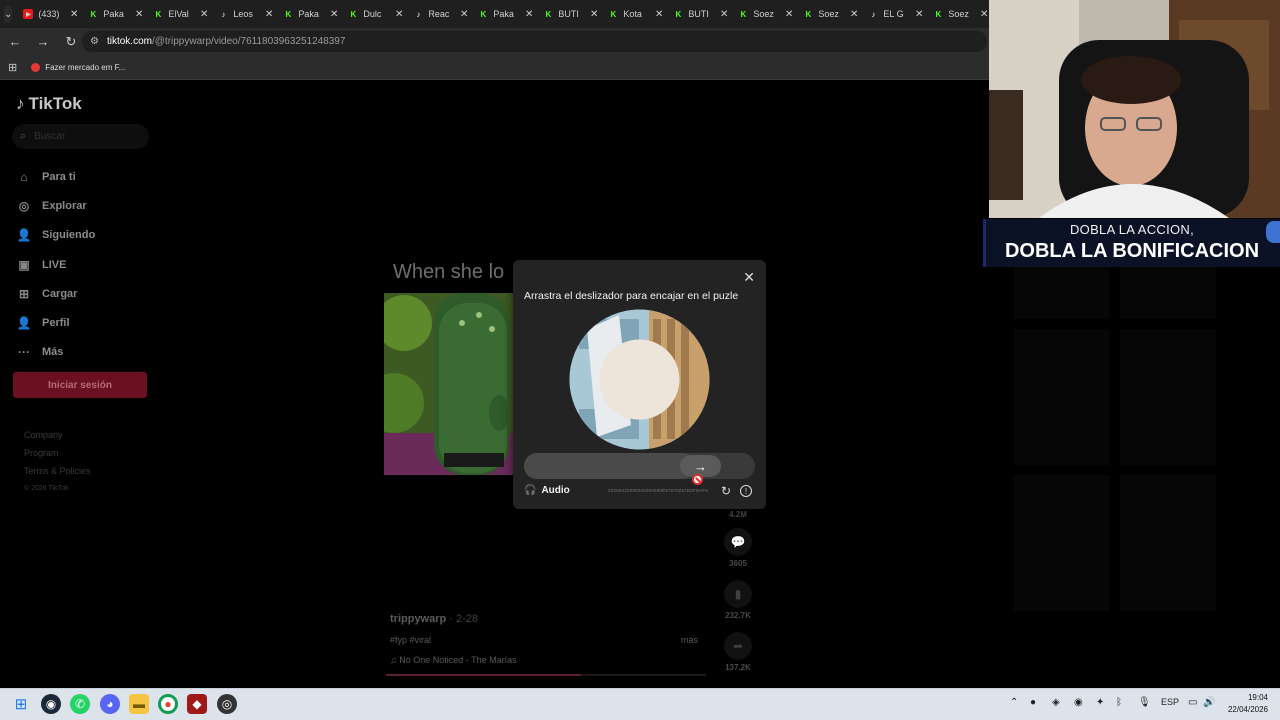 The width and height of the screenshot is (1280, 720). What do you see at coordinates (700, 466) in the screenshot?
I see `captcha-slider-handle: →` at bounding box center [700, 466].